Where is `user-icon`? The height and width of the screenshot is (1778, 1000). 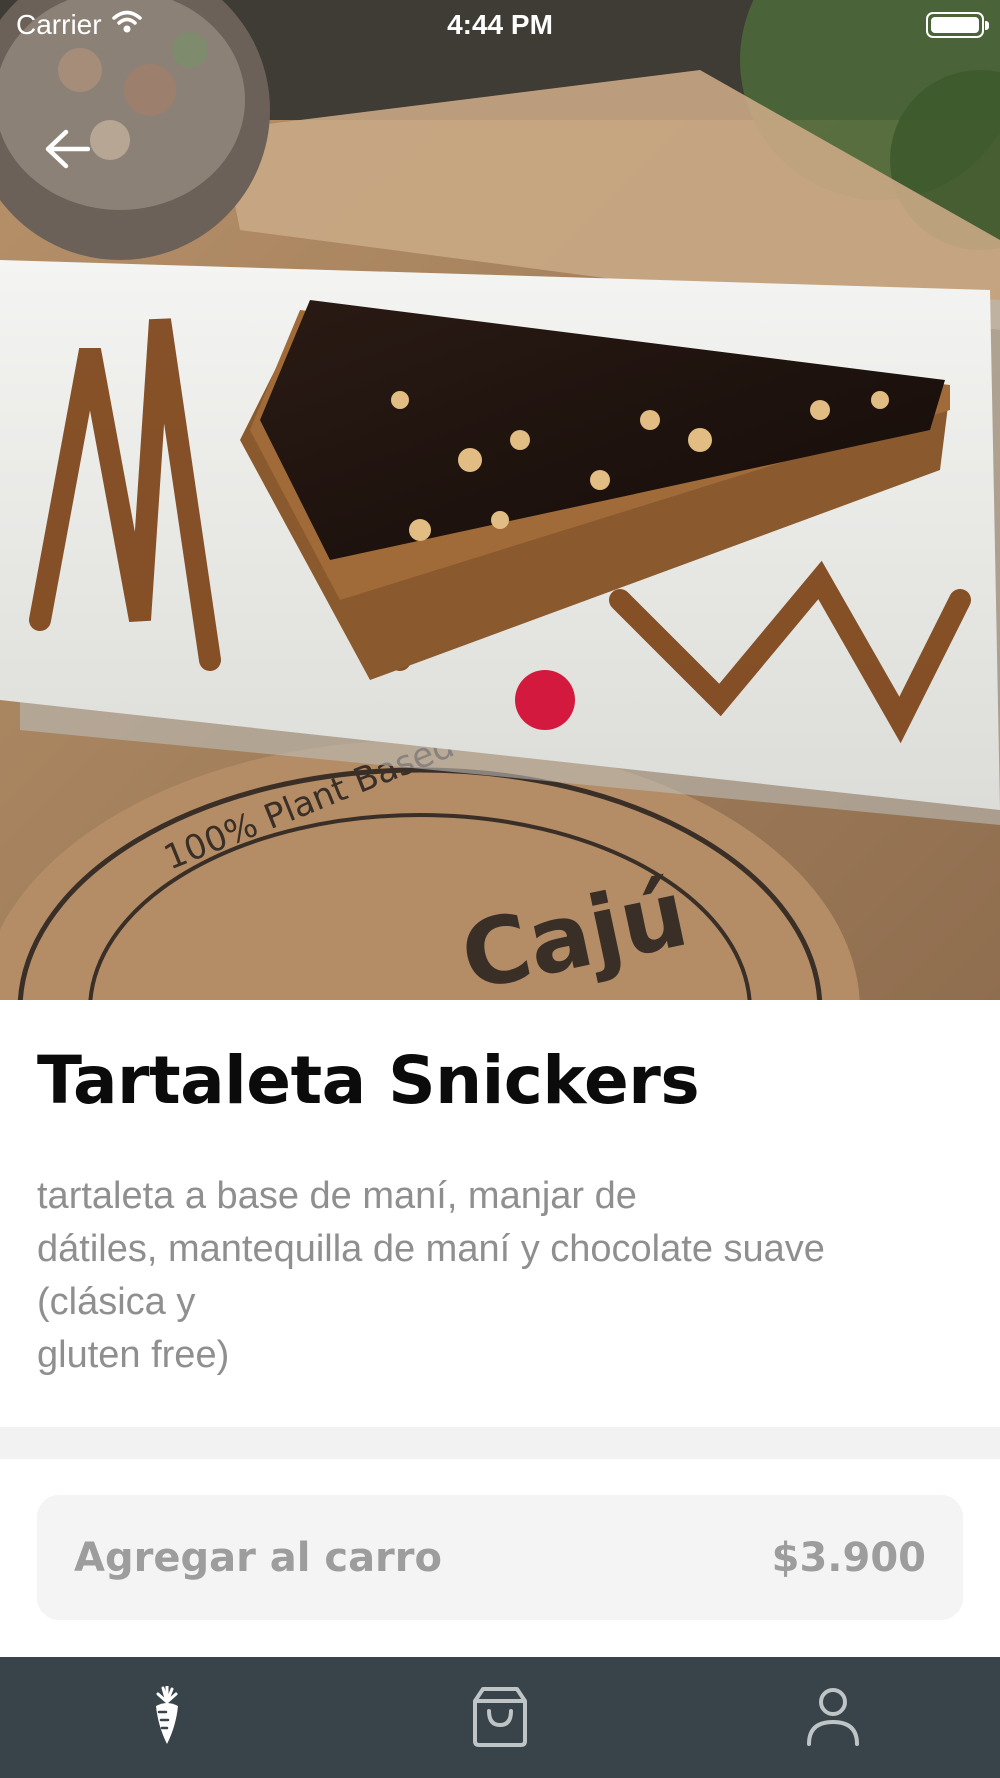 user-icon is located at coordinates (833, 1718).